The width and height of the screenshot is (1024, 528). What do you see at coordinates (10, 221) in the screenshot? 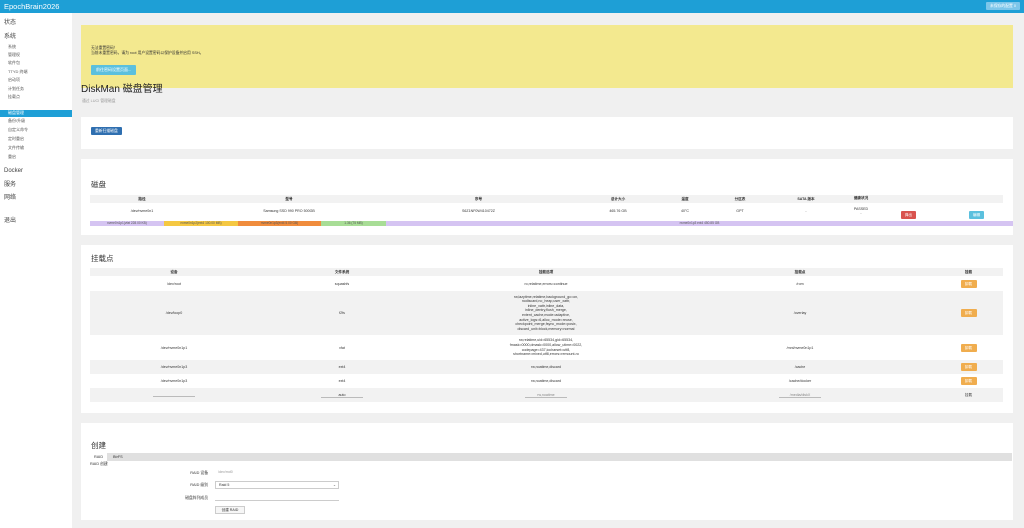
I see `sidebar-item-logout: 退出` at bounding box center [10, 221].